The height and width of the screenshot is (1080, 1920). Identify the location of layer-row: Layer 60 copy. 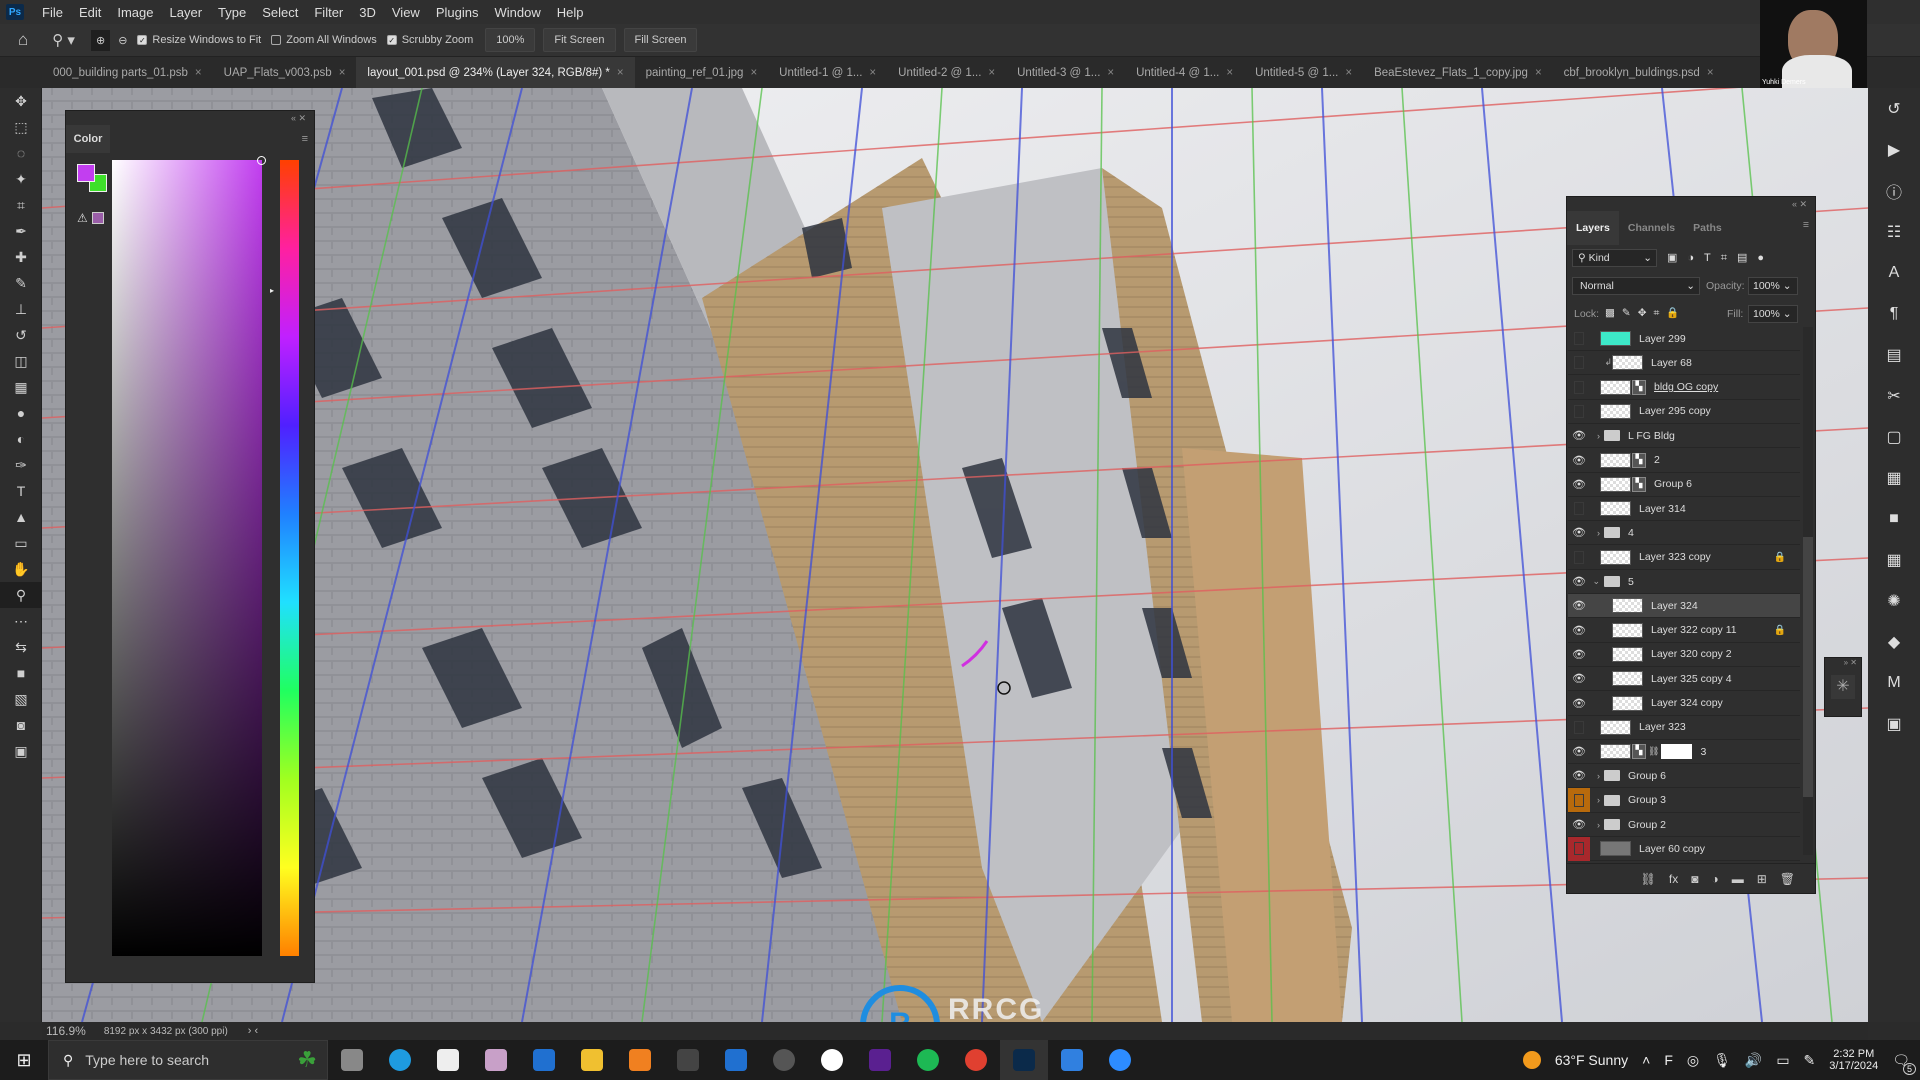
(1684, 849).